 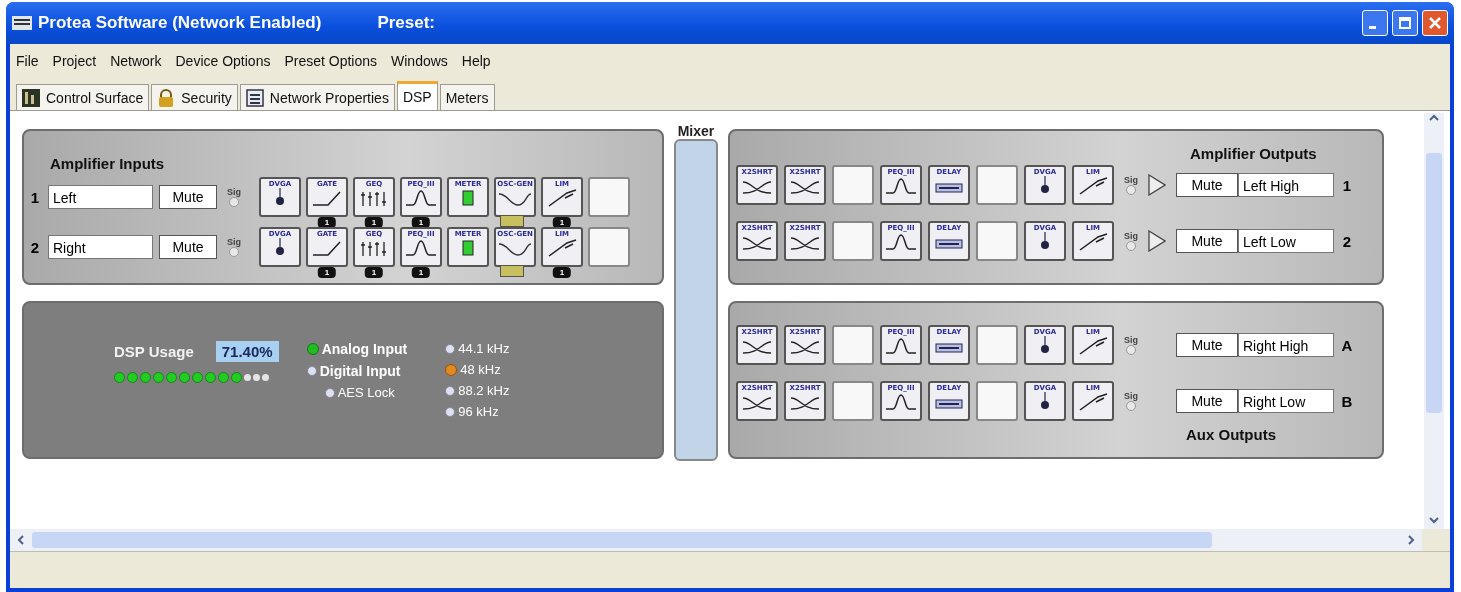 What do you see at coordinates (100, 197) in the screenshot?
I see `channel-name-field: Left` at bounding box center [100, 197].